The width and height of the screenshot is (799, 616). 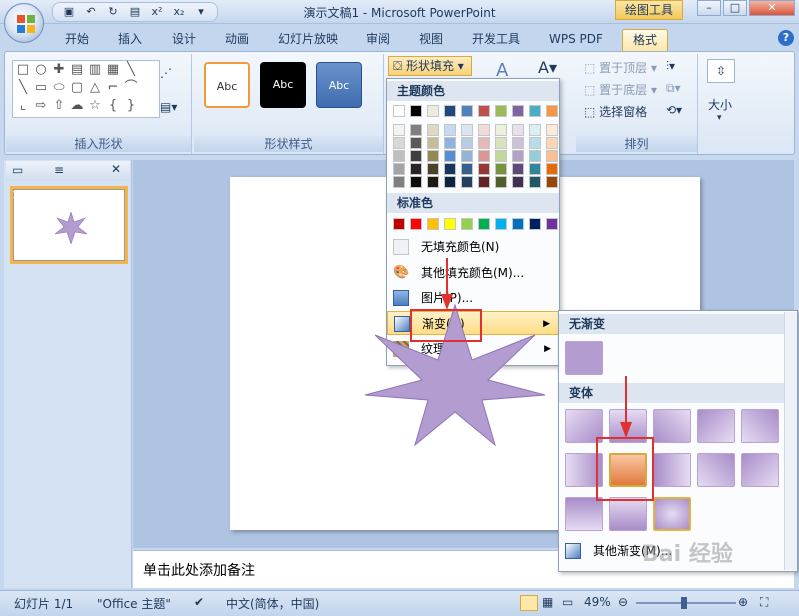 What do you see at coordinates (77, 70) in the screenshot?
I see `textbox-shape-icon: ▤` at bounding box center [77, 70].